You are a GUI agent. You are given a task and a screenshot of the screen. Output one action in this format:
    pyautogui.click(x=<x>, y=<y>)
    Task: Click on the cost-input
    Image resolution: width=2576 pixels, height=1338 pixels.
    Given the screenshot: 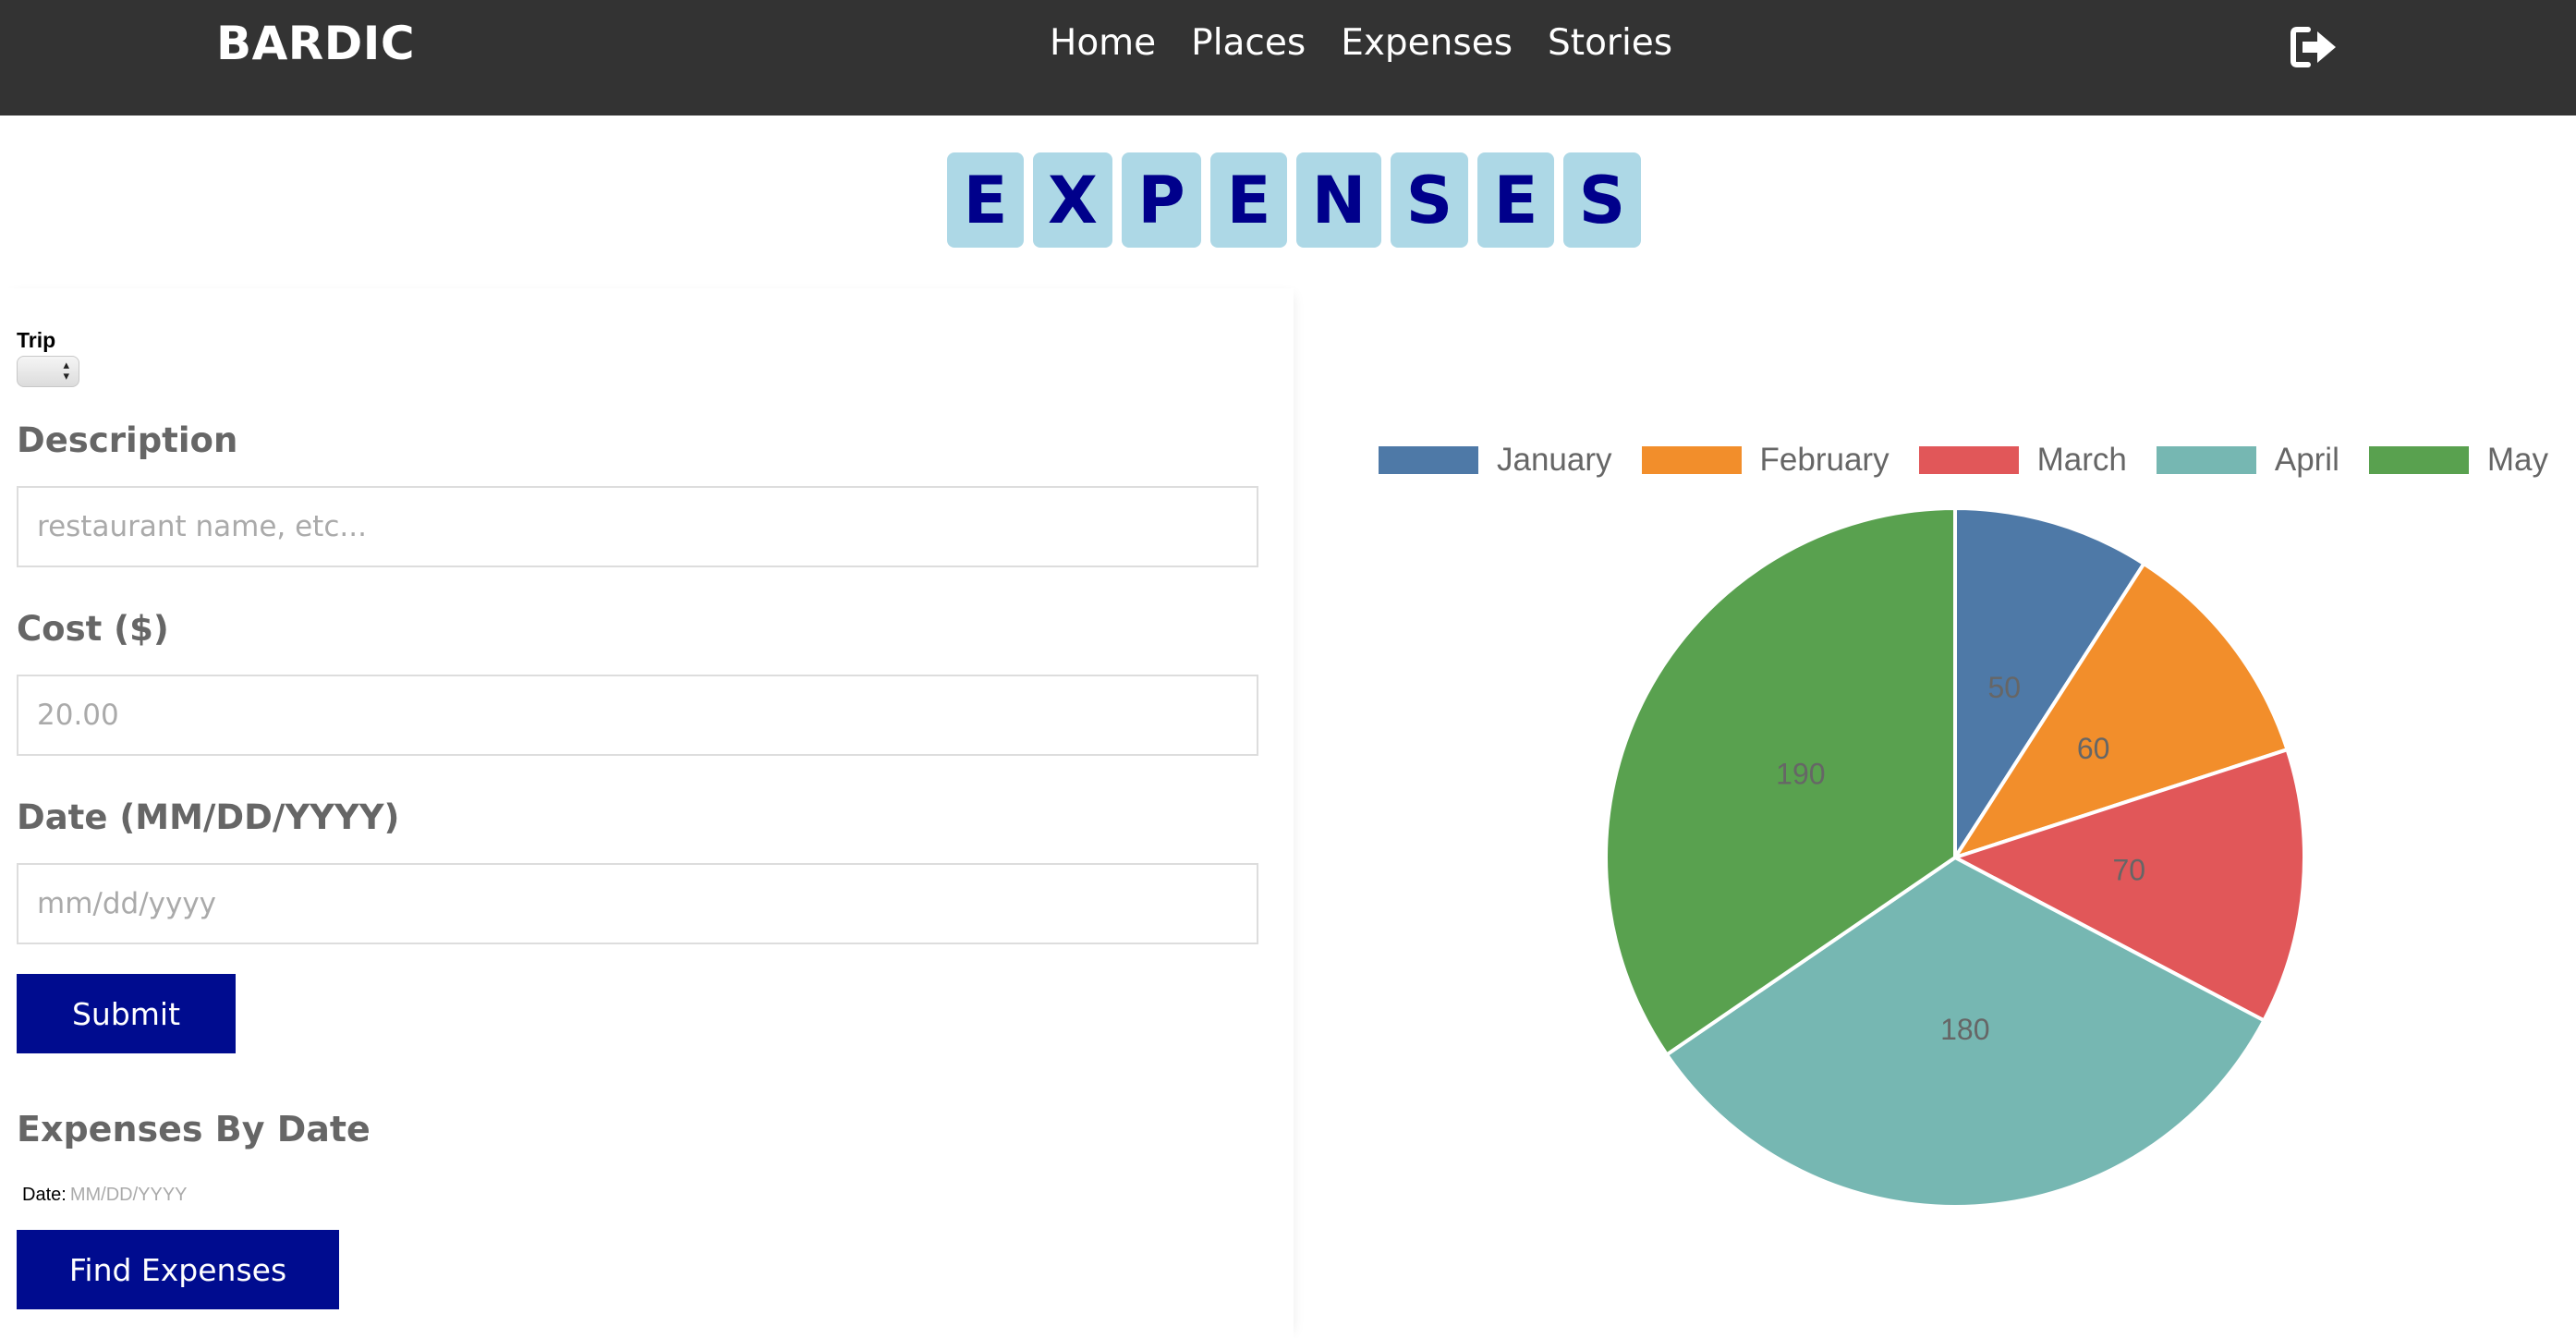 What is the action you would take?
    pyautogui.click(x=637, y=716)
    